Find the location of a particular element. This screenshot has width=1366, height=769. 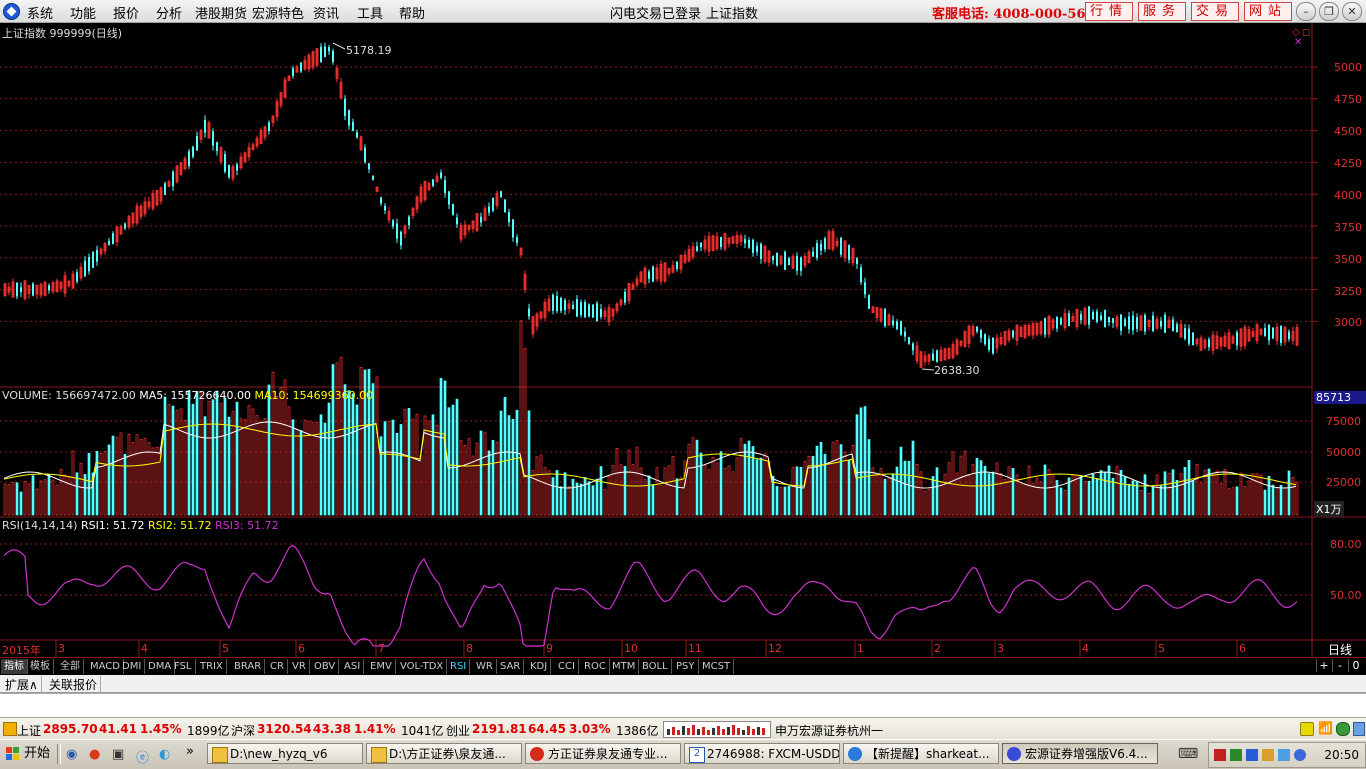

related-quotes-tab: 关联报价 is located at coordinates (74, 684).